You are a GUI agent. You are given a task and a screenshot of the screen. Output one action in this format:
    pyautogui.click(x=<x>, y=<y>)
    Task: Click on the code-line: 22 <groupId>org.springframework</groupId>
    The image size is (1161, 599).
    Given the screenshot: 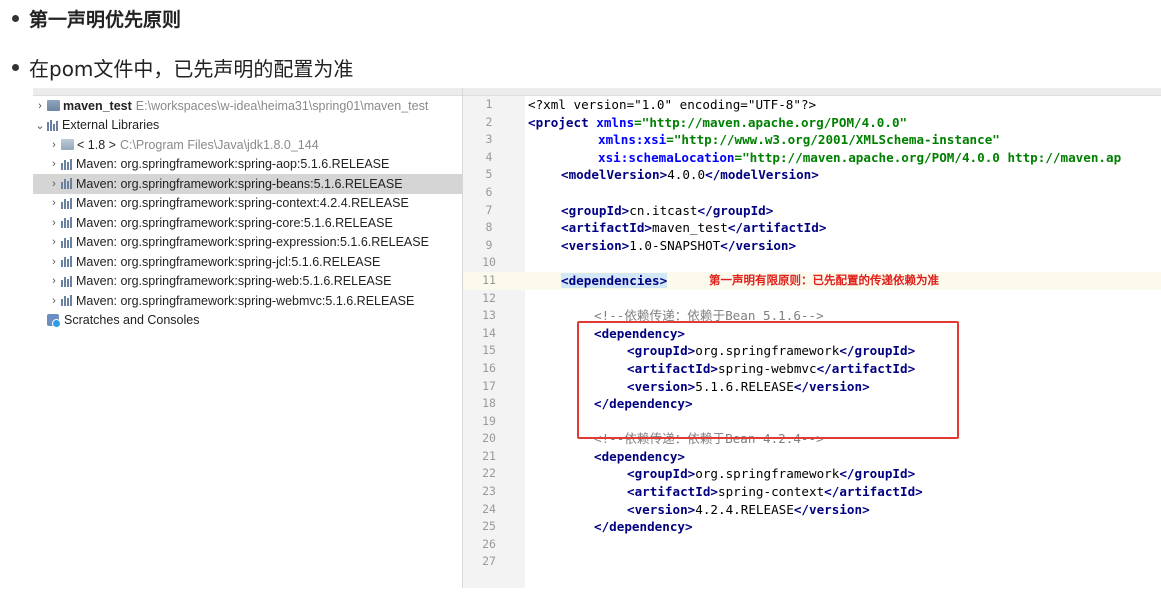 What is the action you would take?
    pyautogui.click(x=812, y=474)
    